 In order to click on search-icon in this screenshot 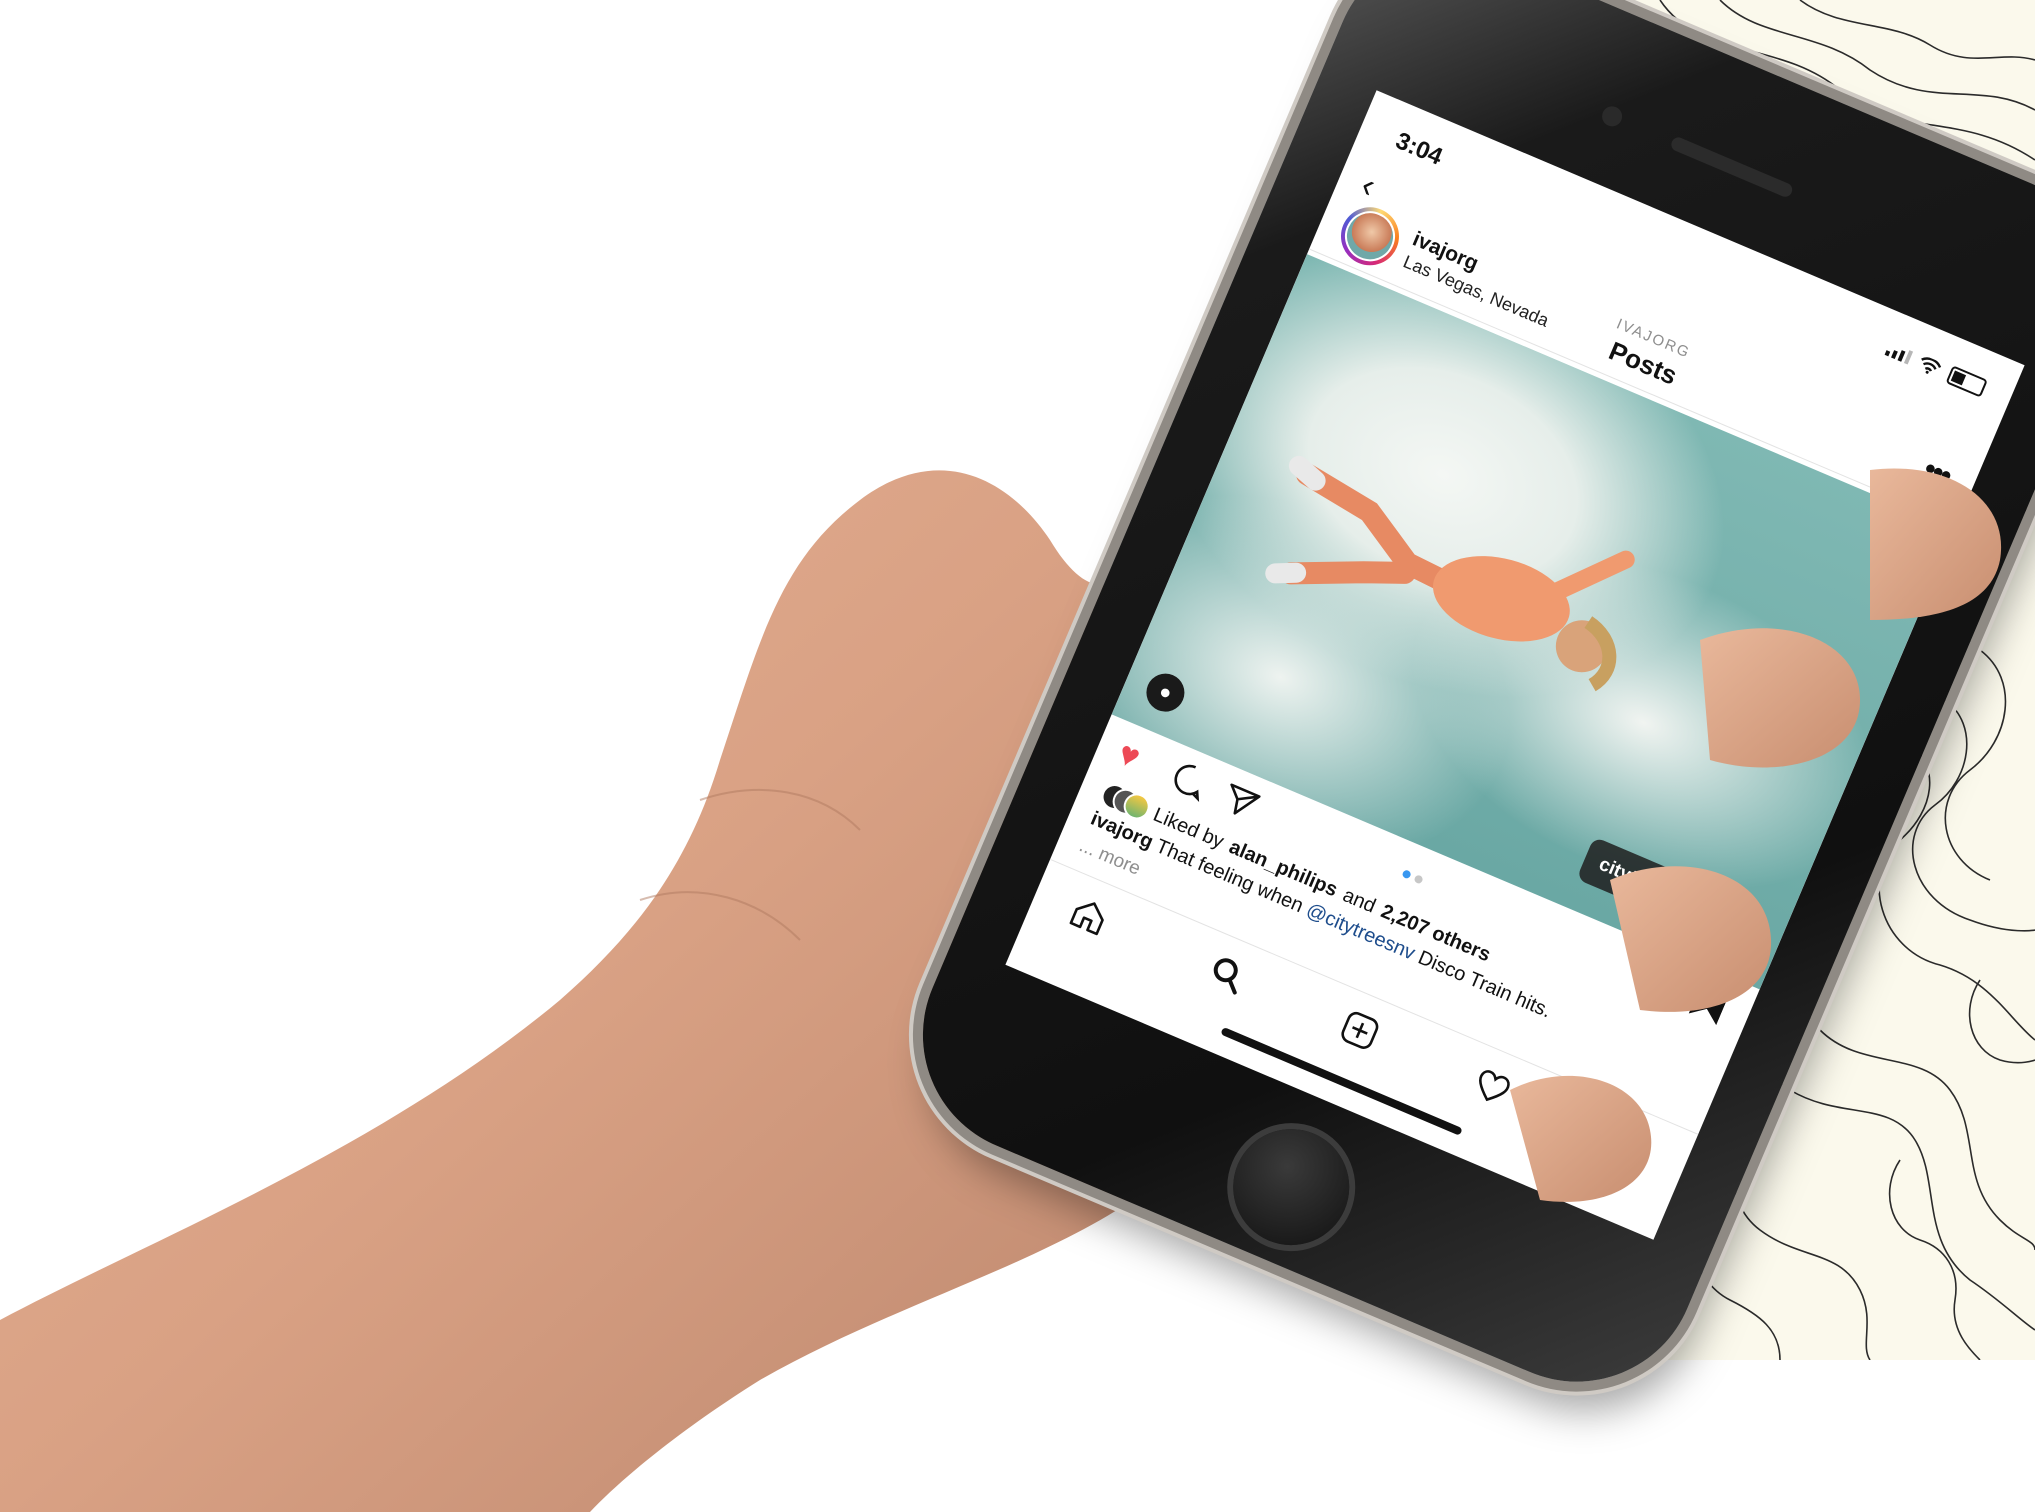, I will do `click(1227, 974)`.